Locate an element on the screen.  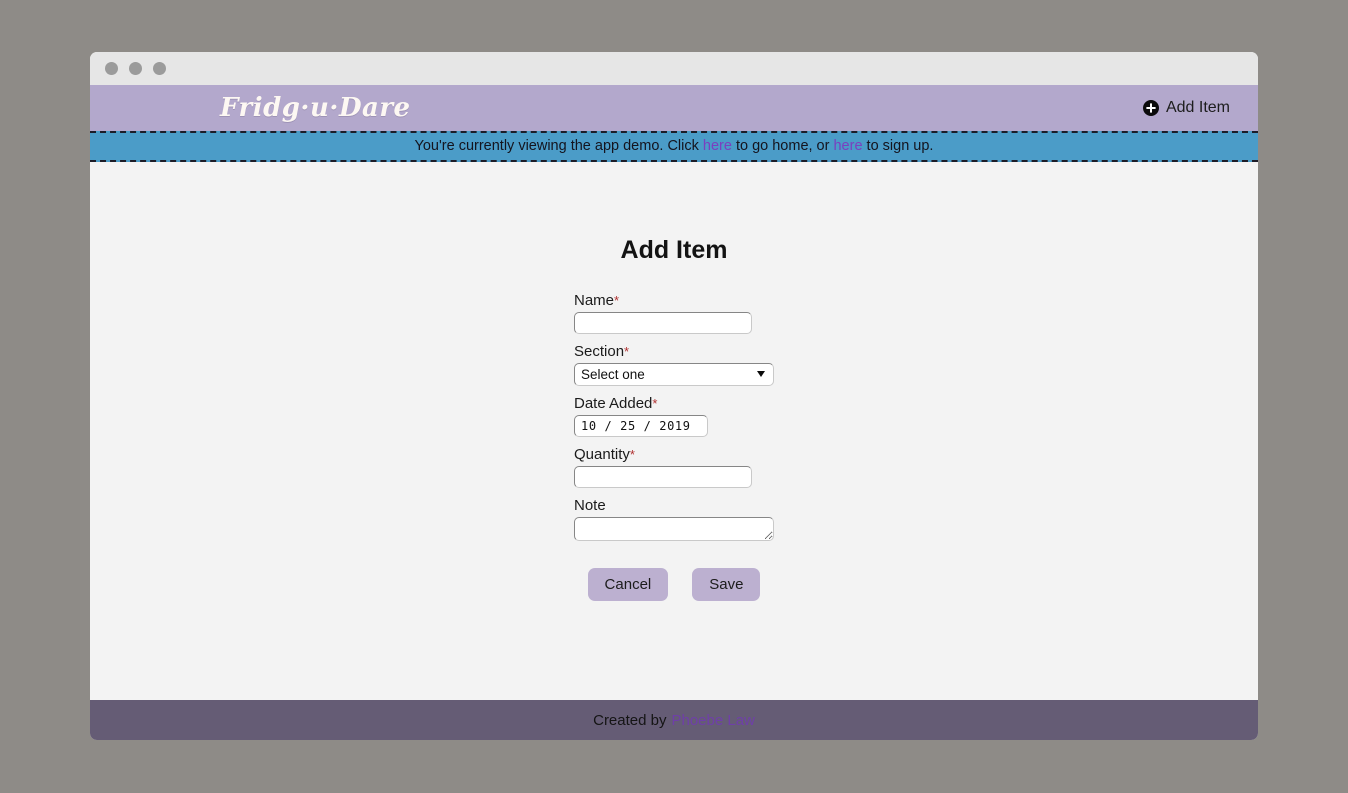
section-label-text: Section is located at coordinates (599, 351).